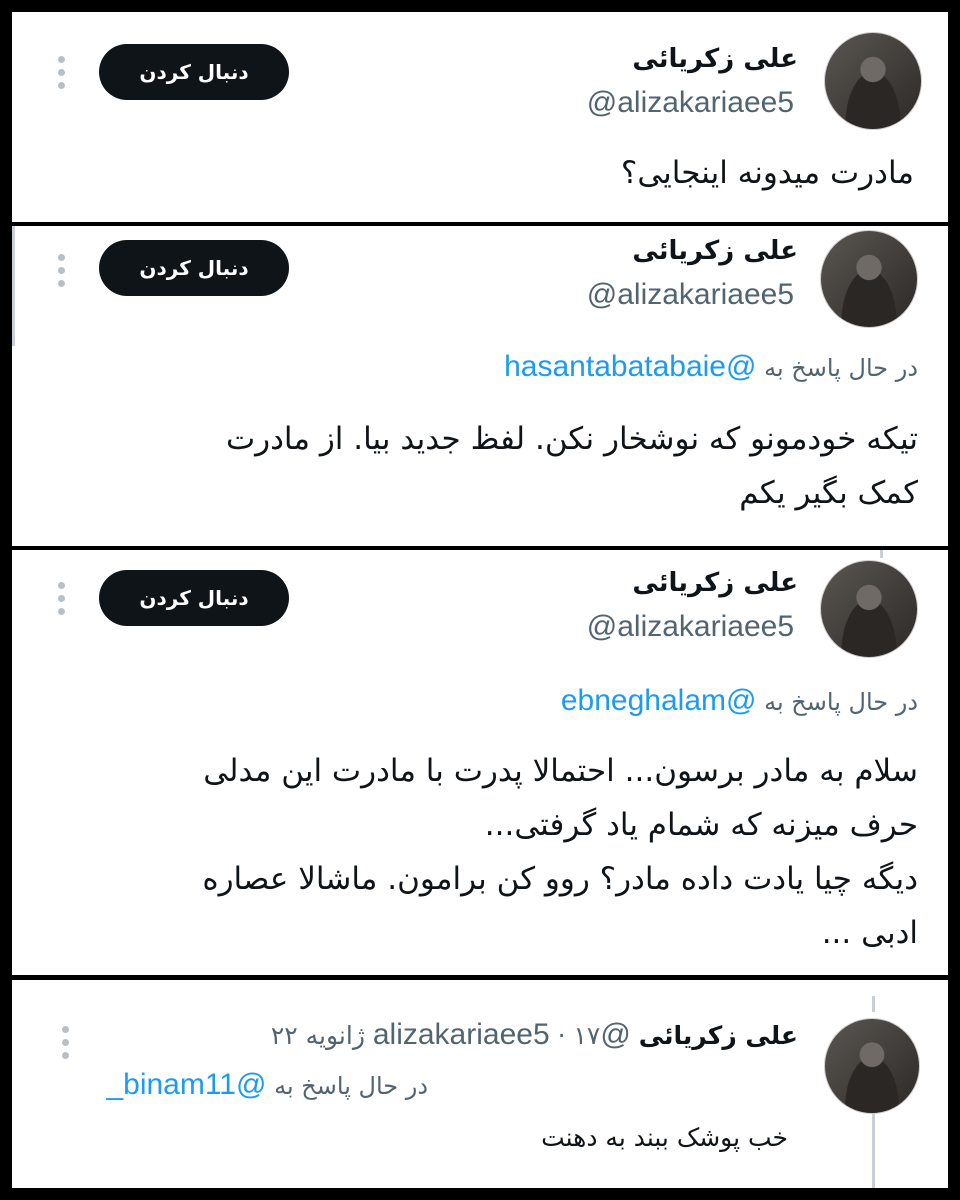  I want to click on replying-to: در حال پاسخ به @ebneghalam, so click(739, 701).